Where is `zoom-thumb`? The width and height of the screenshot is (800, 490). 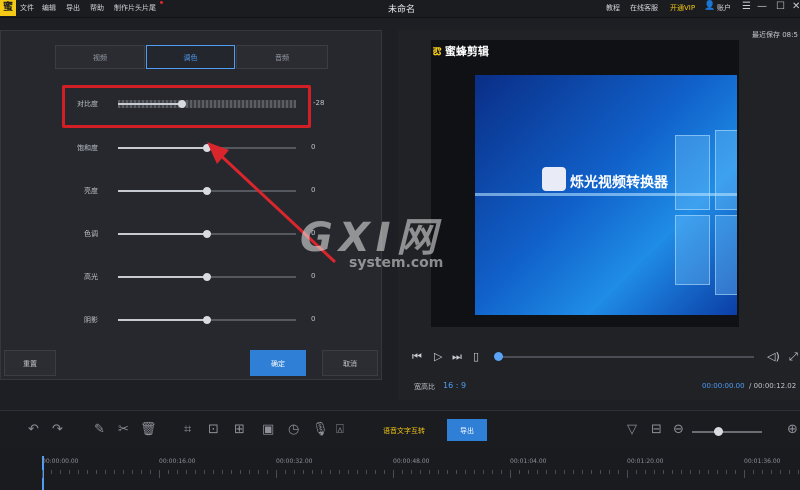
zoom-thumb is located at coordinates (718, 431).